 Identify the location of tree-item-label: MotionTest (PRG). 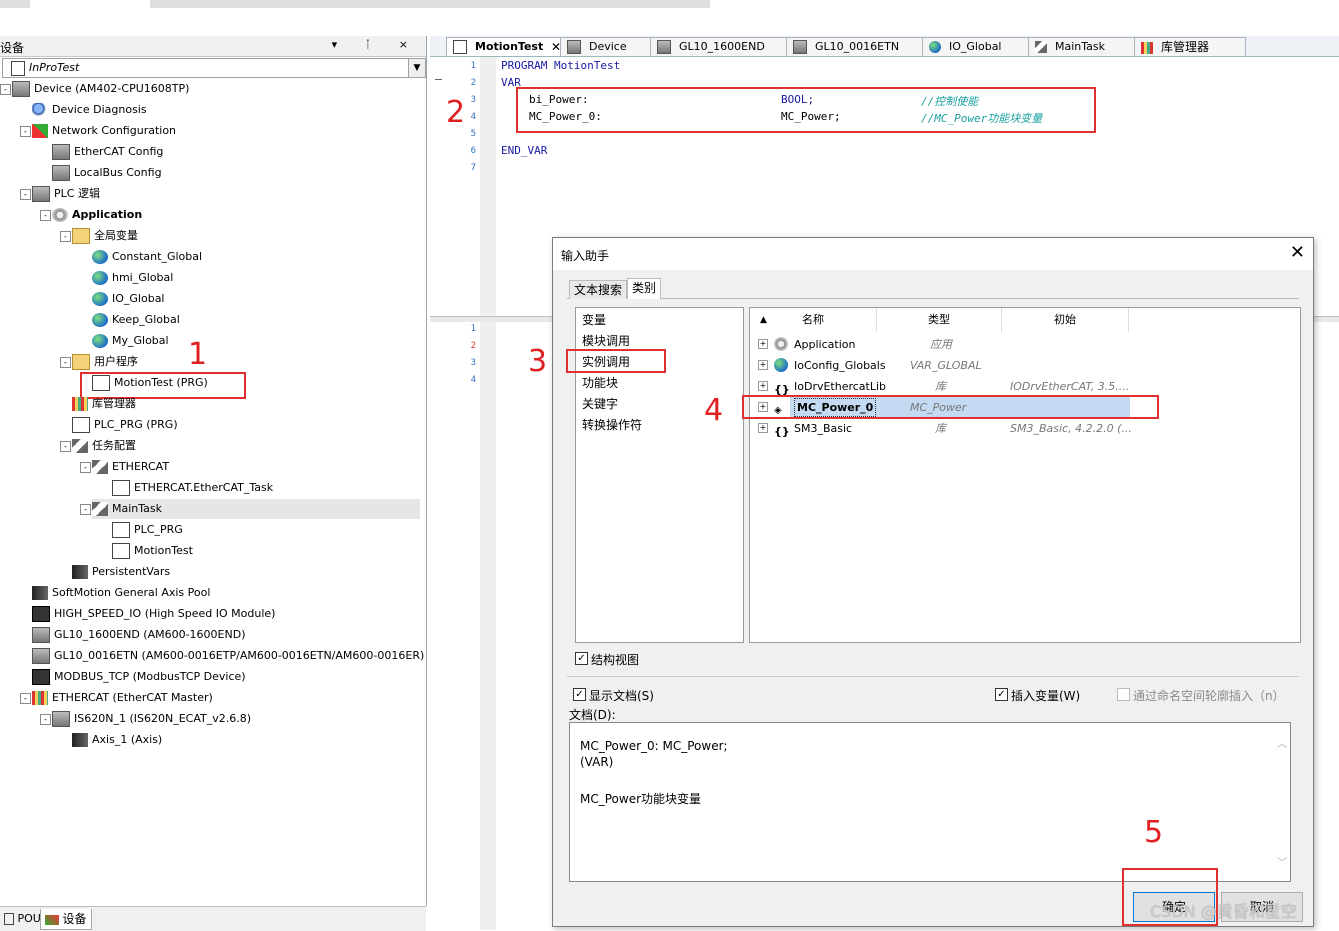
(161, 382).